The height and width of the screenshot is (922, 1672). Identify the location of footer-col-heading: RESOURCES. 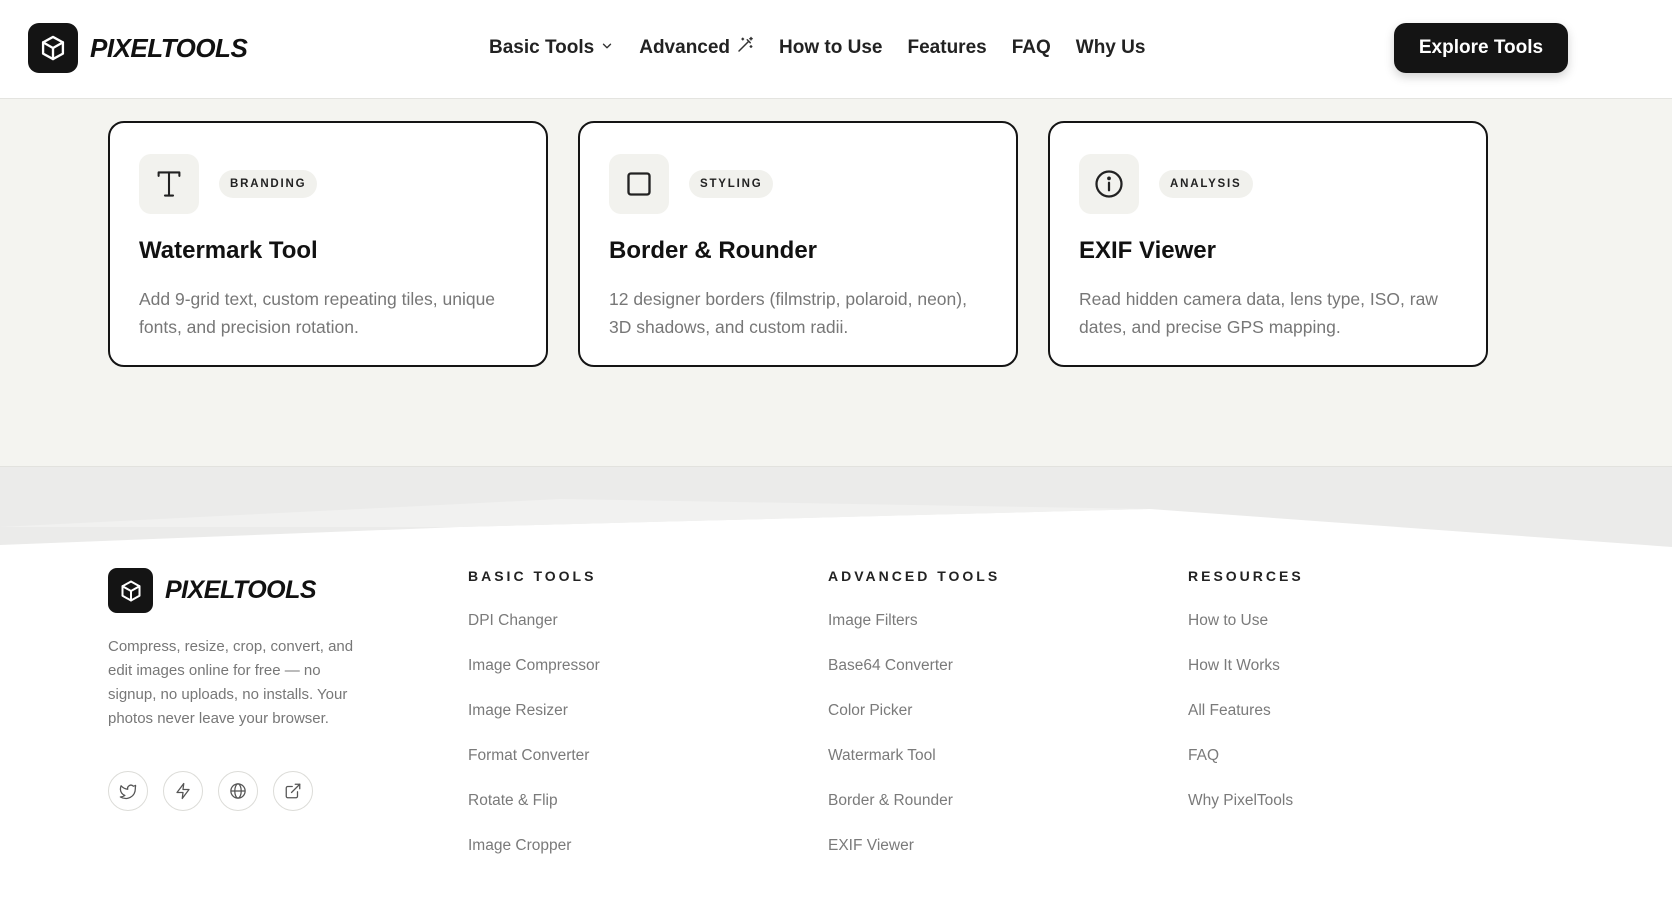
(1246, 576).